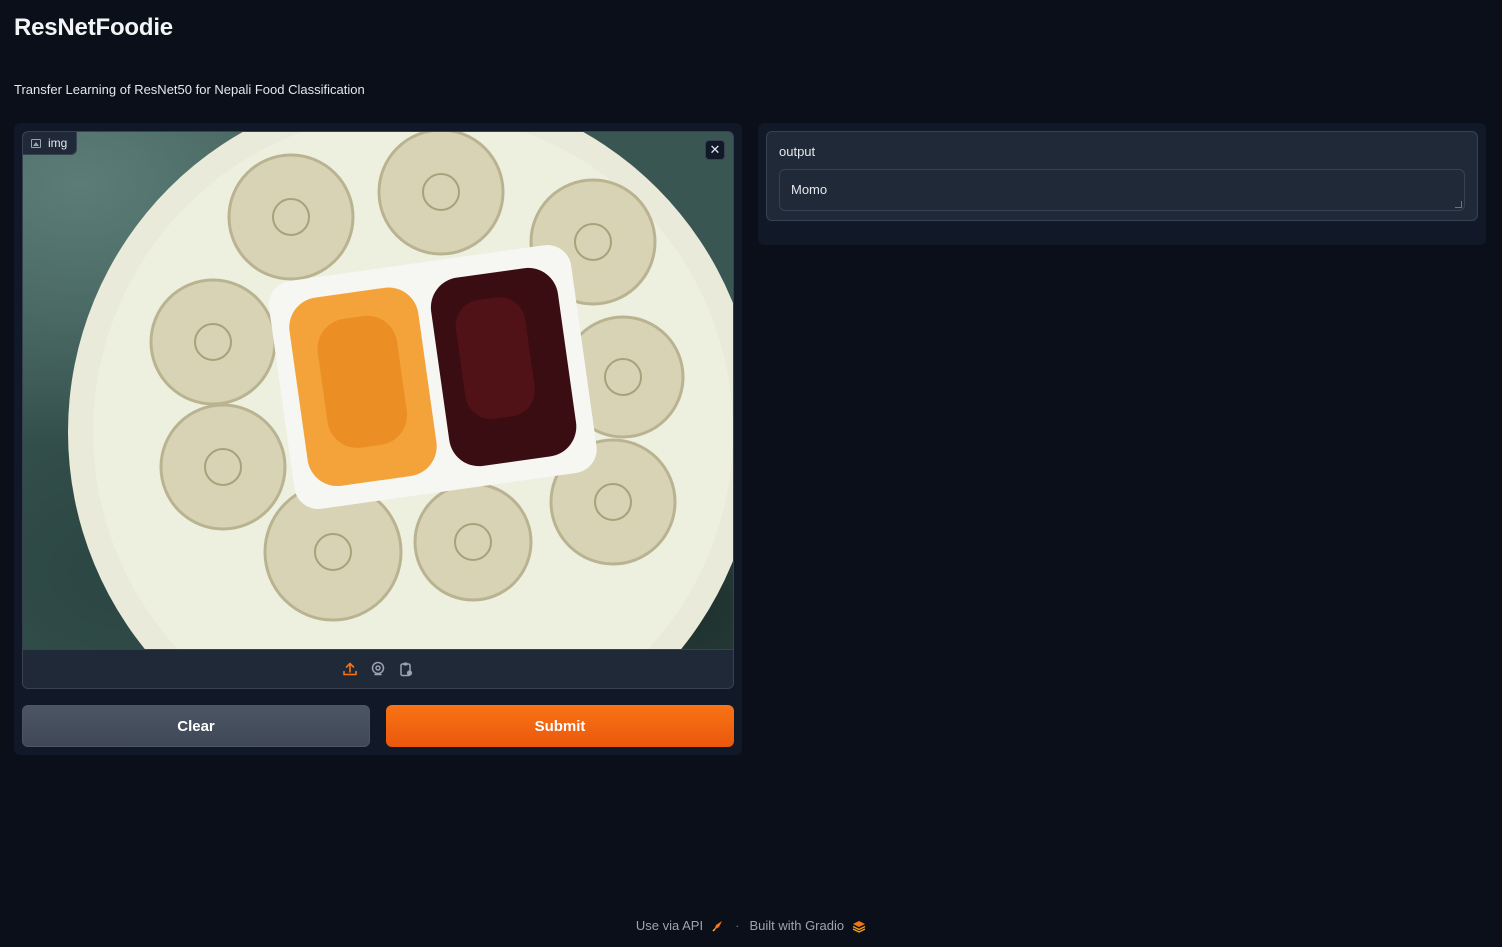 The height and width of the screenshot is (947, 1502). I want to click on close-icon: ✕, so click(715, 150).